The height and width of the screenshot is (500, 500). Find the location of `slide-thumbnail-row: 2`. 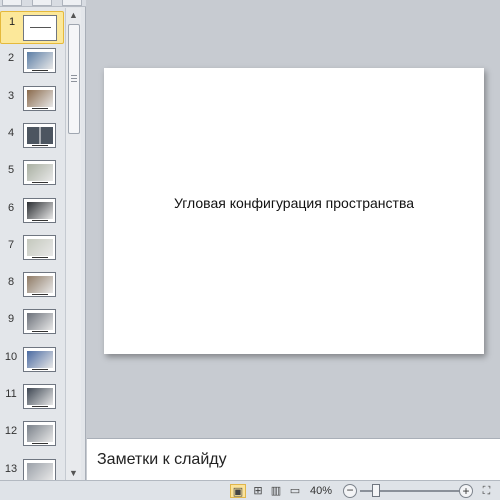

slide-thumbnail-row: 2 is located at coordinates (32, 66).